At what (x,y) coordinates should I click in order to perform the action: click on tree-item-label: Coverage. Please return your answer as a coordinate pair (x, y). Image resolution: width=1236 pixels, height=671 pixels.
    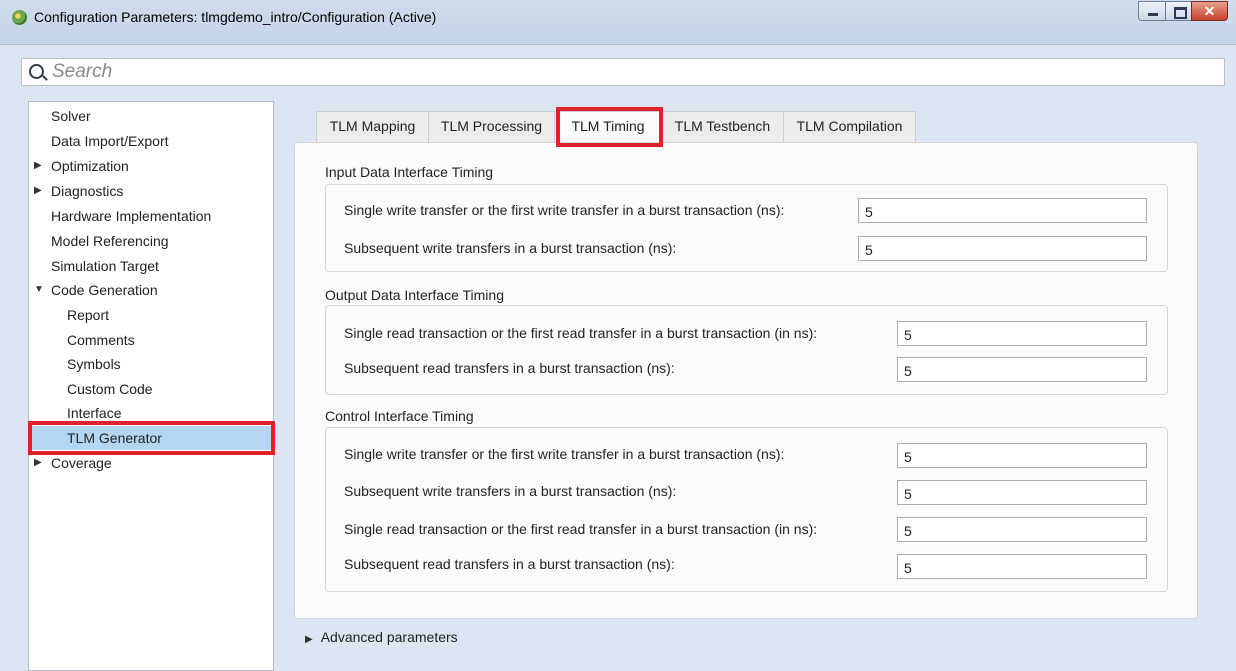
    Looking at the image, I should click on (81, 463).